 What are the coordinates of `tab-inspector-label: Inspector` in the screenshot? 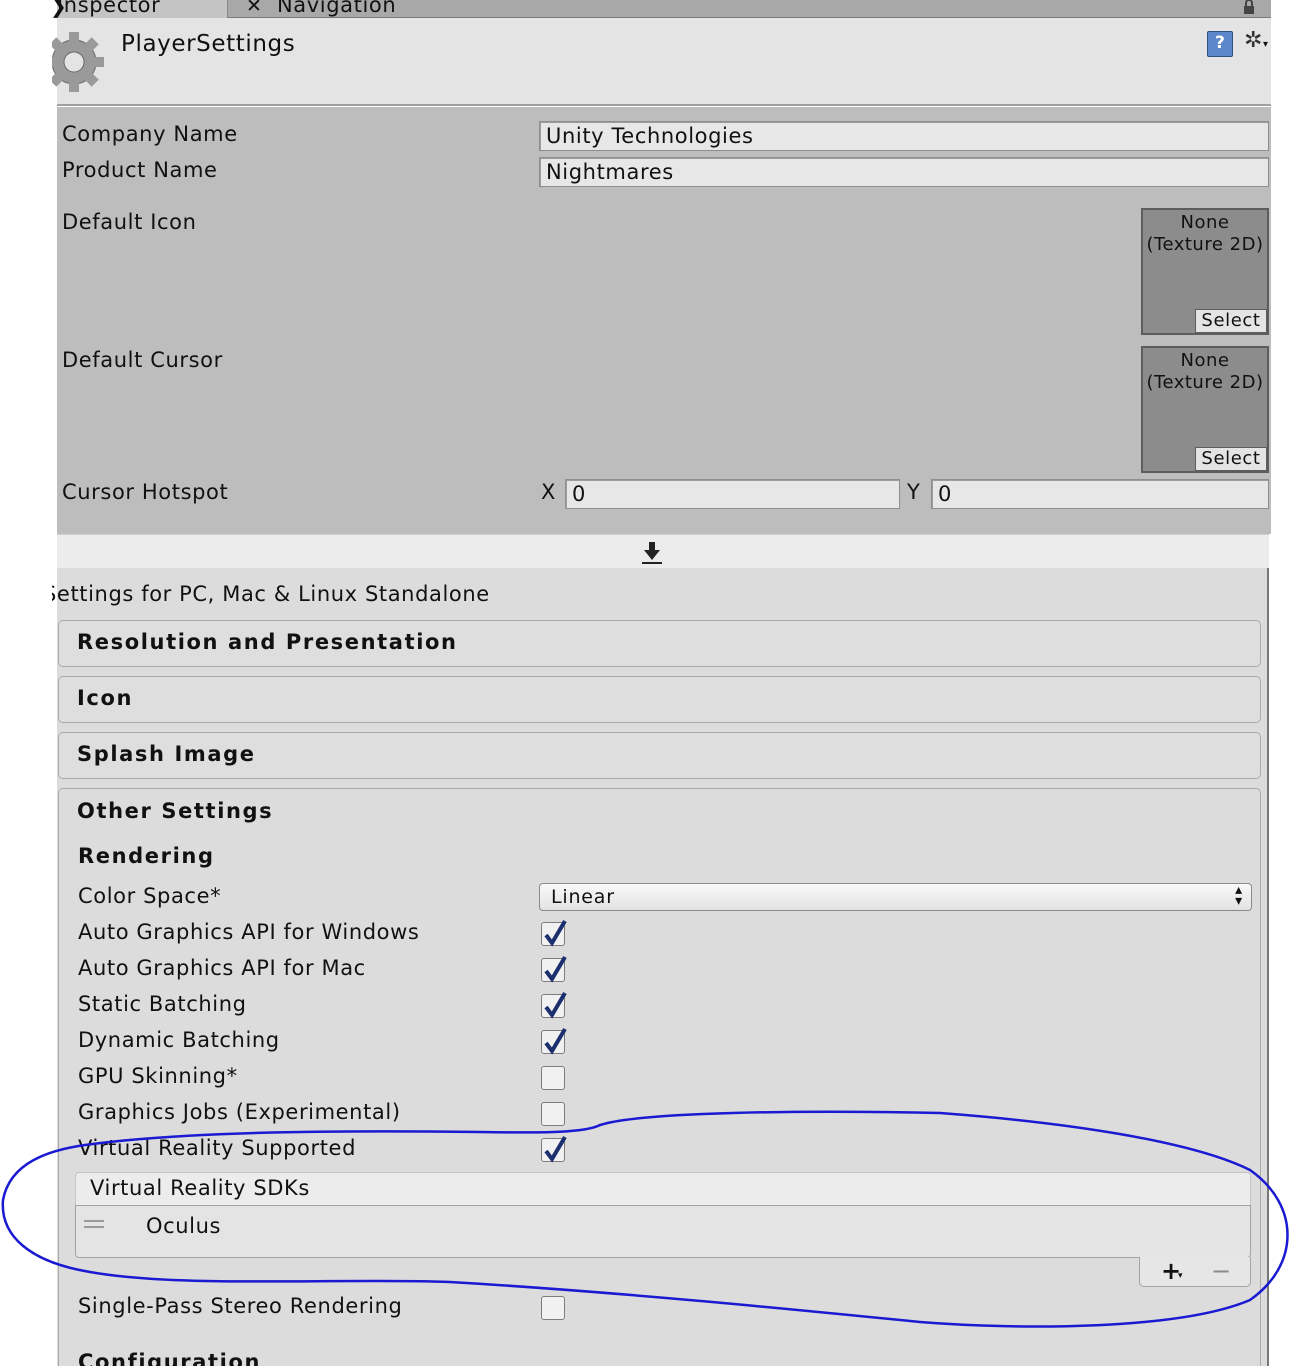 It's located at (109, 8).